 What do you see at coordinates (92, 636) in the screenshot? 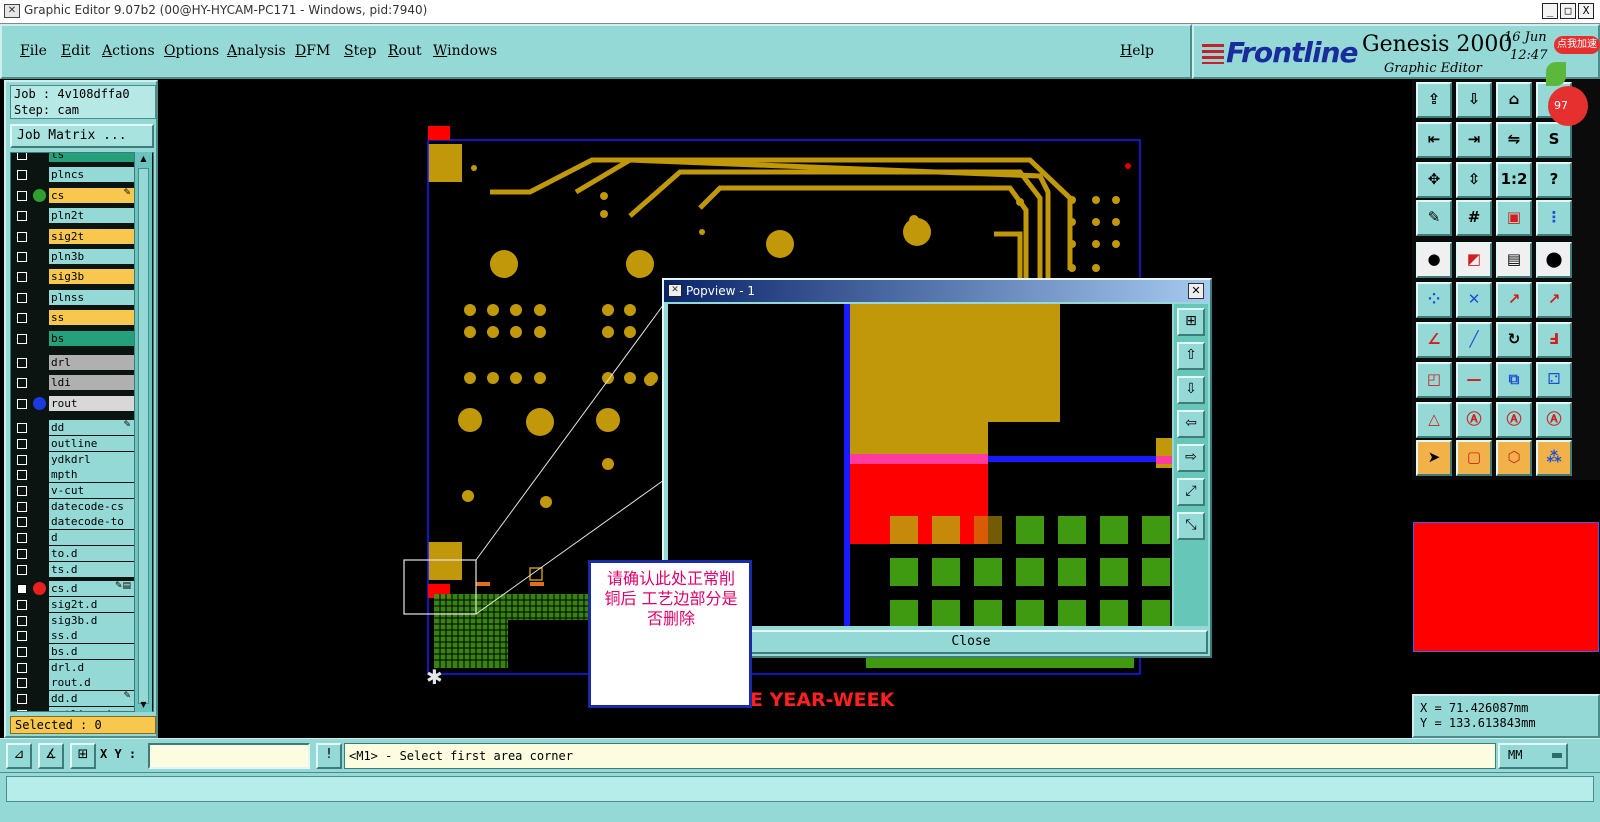
I see `layer-name: ss.d` at bounding box center [92, 636].